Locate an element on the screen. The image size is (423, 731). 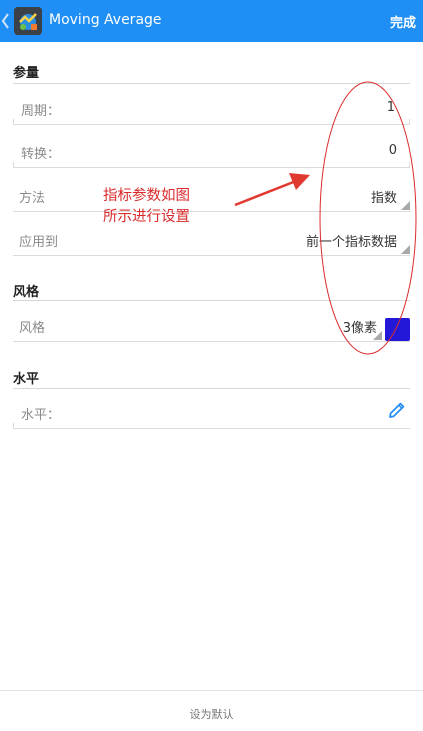
section-title-levels: 水平 is located at coordinates (26, 379).